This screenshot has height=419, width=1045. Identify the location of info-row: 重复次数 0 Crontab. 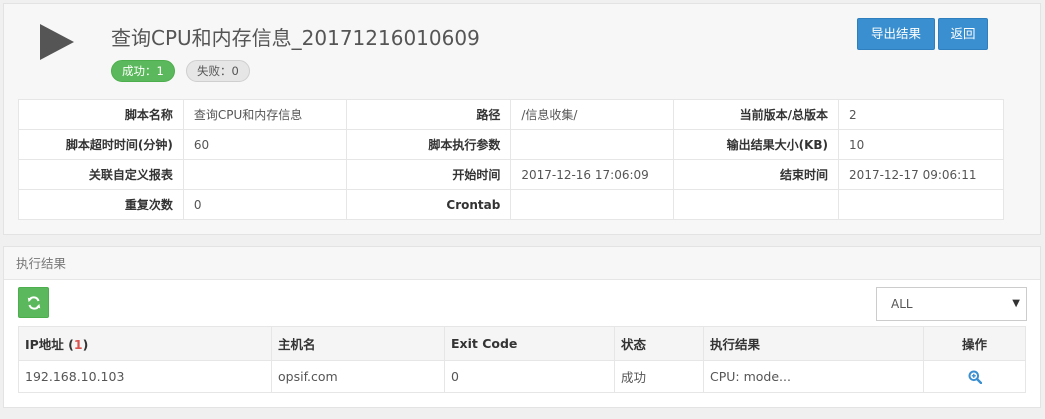
(511, 204).